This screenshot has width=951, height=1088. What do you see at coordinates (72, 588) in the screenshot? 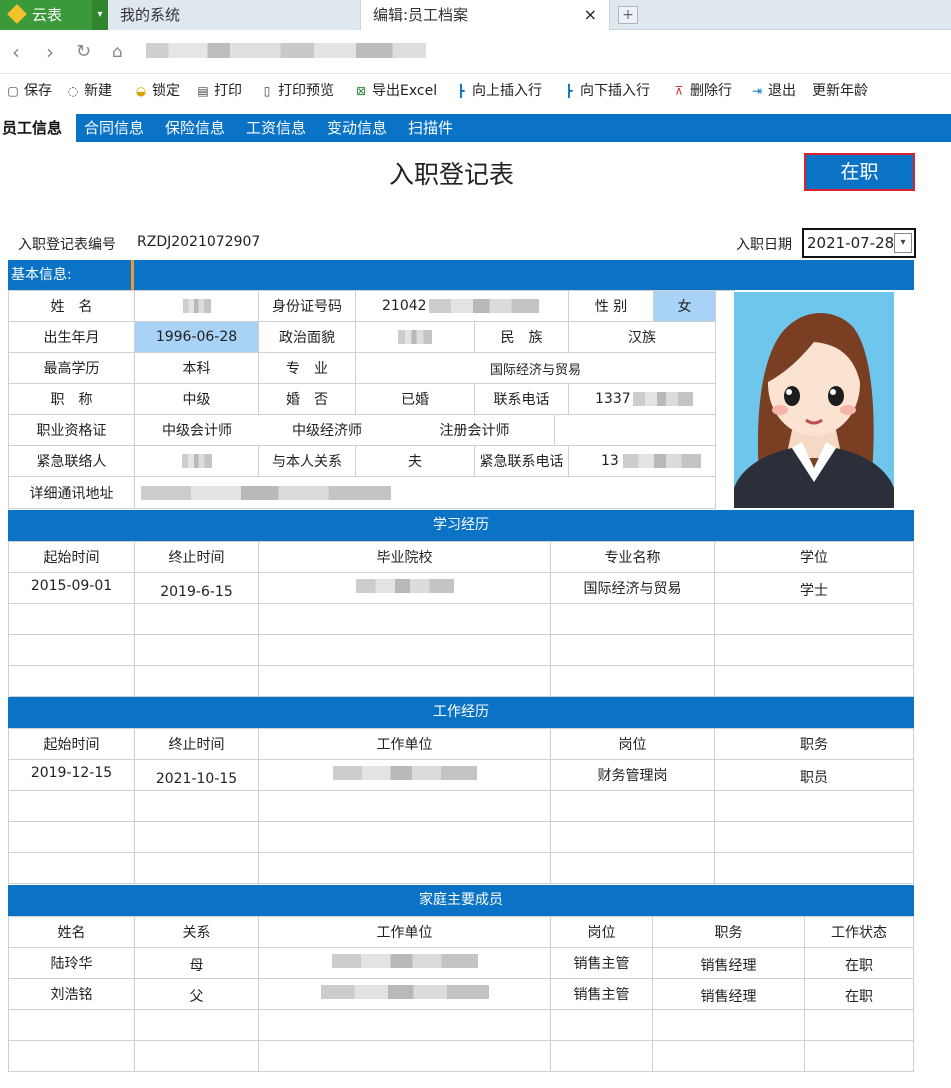
I see `table-row-cell: 2015-09-01` at bounding box center [72, 588].